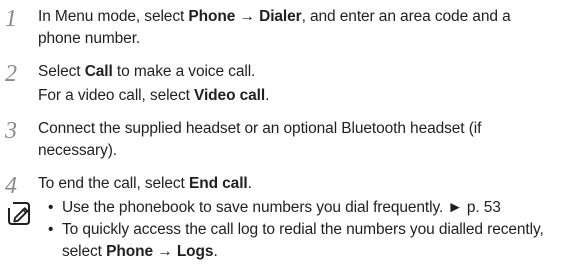 This screenshot has width=562, height=270. I want to click on tip-text-post: ., so click(215, 251).